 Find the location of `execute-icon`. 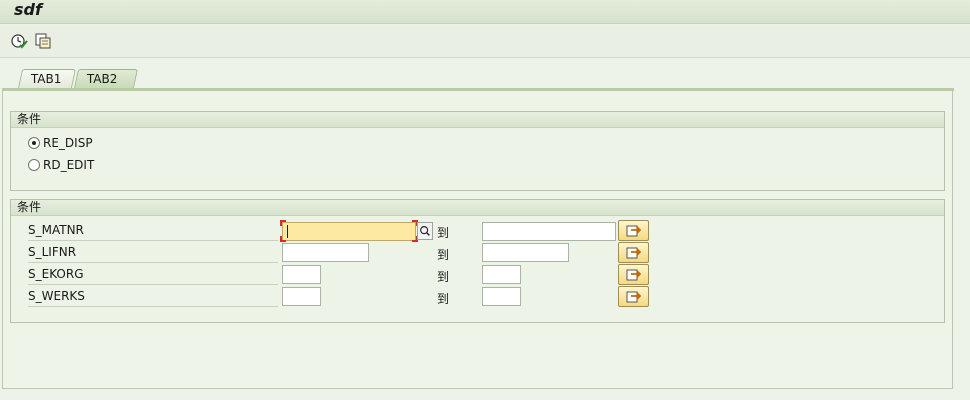

execute-icon is located at coordinates (19, 41).